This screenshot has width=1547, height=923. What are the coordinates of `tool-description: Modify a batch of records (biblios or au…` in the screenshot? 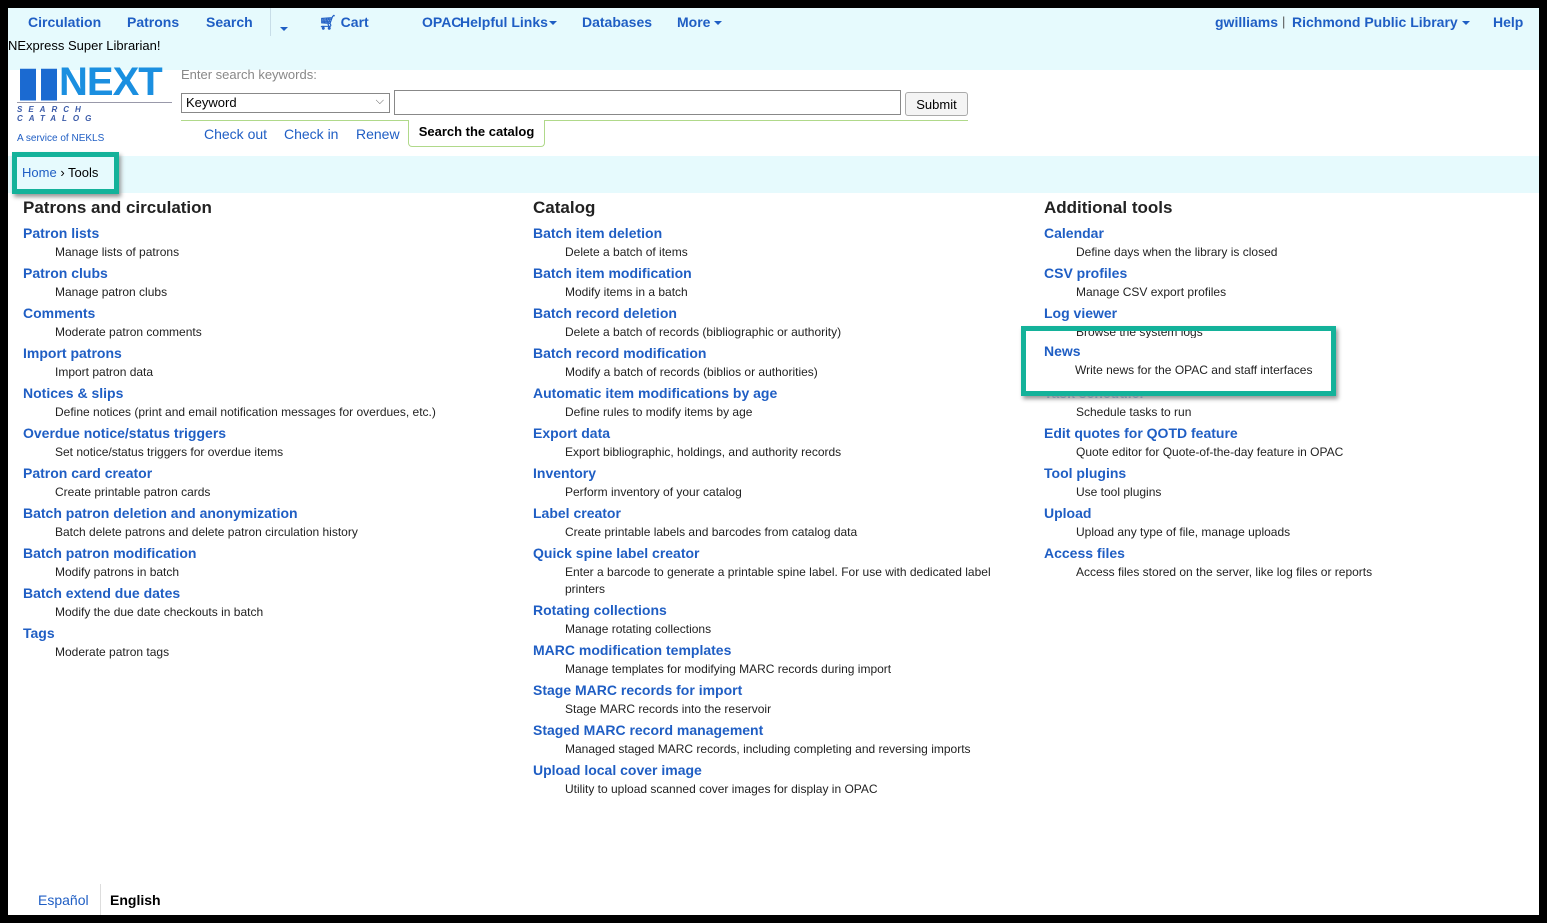 It's located at (691, 372).